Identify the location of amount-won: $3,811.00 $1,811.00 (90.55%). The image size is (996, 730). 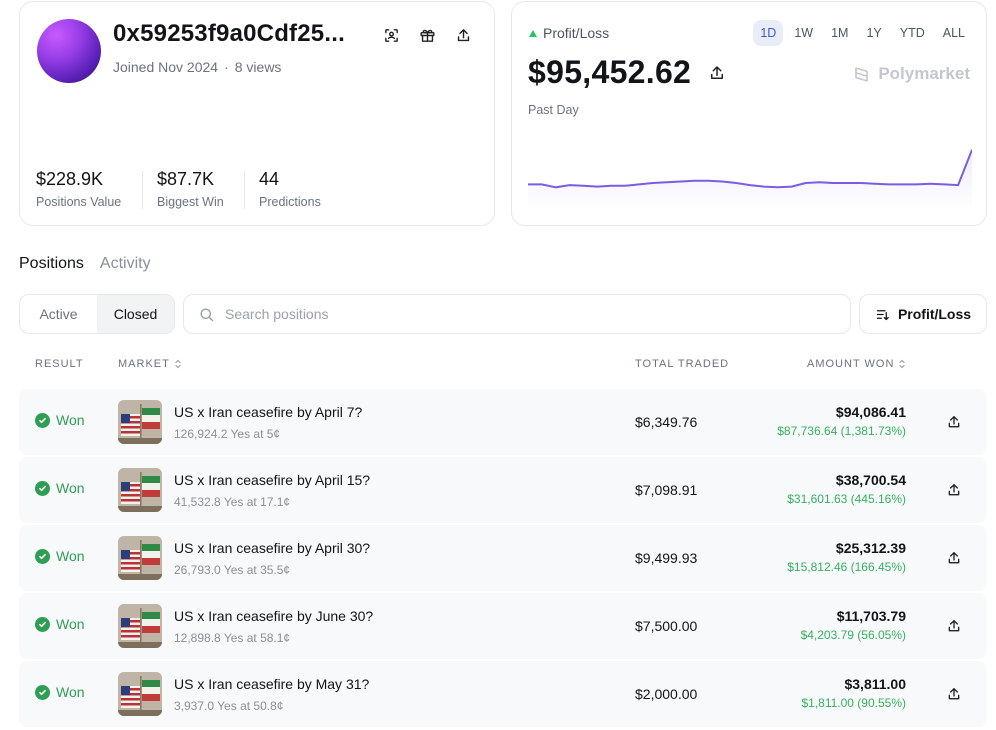
(853, 693).